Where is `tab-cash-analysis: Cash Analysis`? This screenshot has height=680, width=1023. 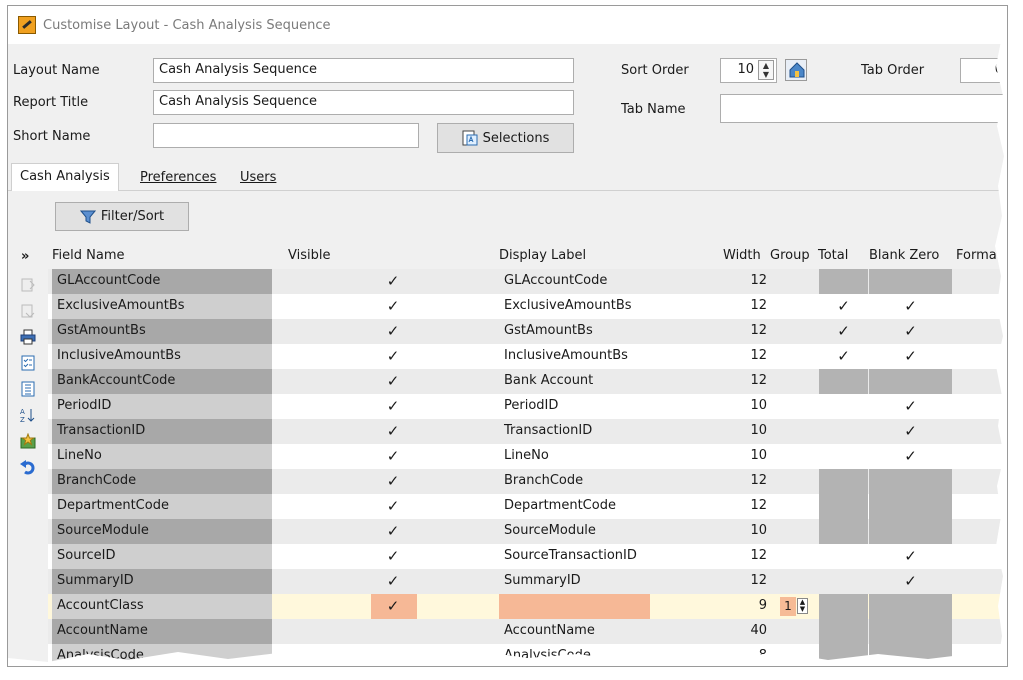
tab-cash-analysis: Cash Analysis is located at coordinates (65, 177).